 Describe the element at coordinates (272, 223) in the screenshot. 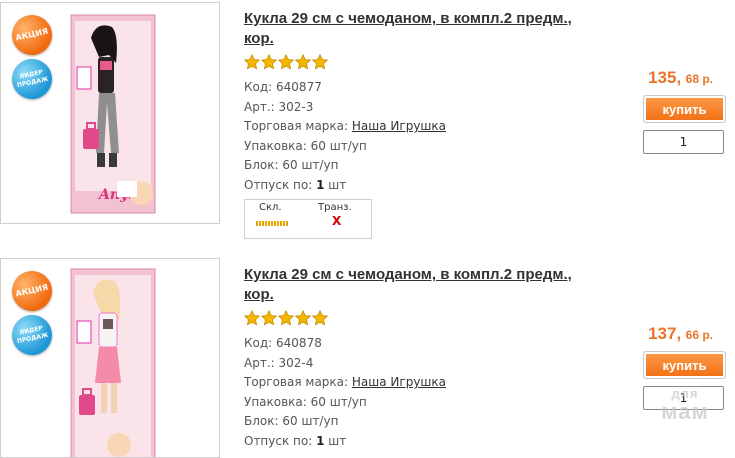

I see `warehouse-stock-bar` at that location.